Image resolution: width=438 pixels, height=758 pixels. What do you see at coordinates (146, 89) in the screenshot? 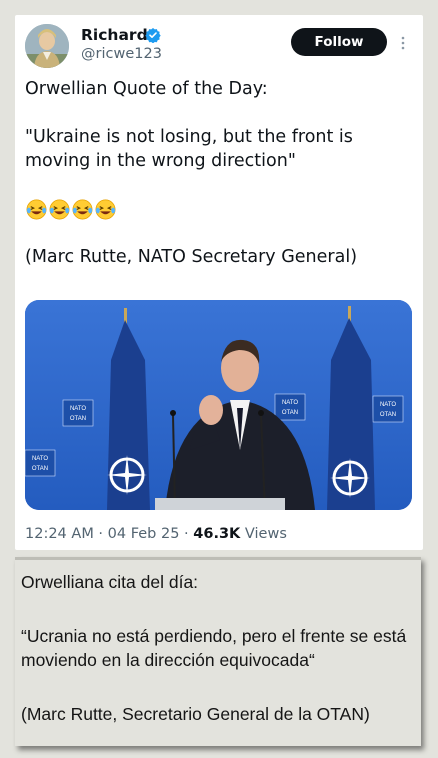
I see `tweet-text-line-1: Orwellian Quote of the Day:` at bounding box center [146, 89].